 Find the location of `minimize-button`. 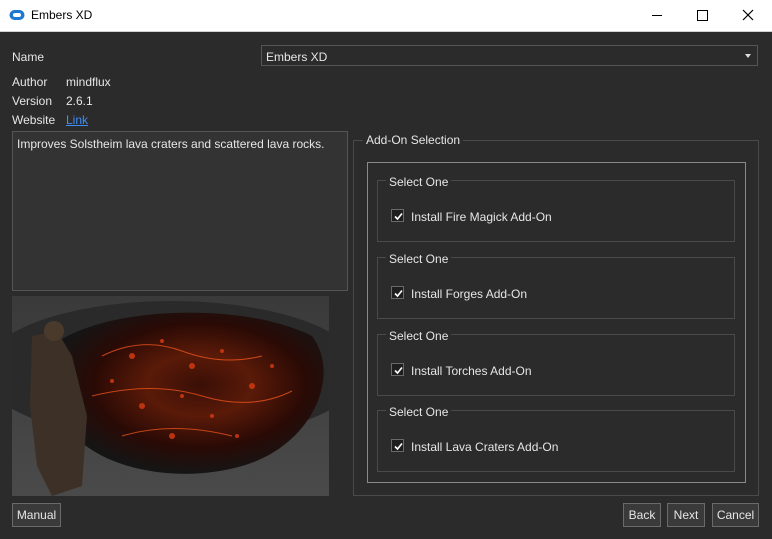

minimize-button is located at coordinates (657, 15).